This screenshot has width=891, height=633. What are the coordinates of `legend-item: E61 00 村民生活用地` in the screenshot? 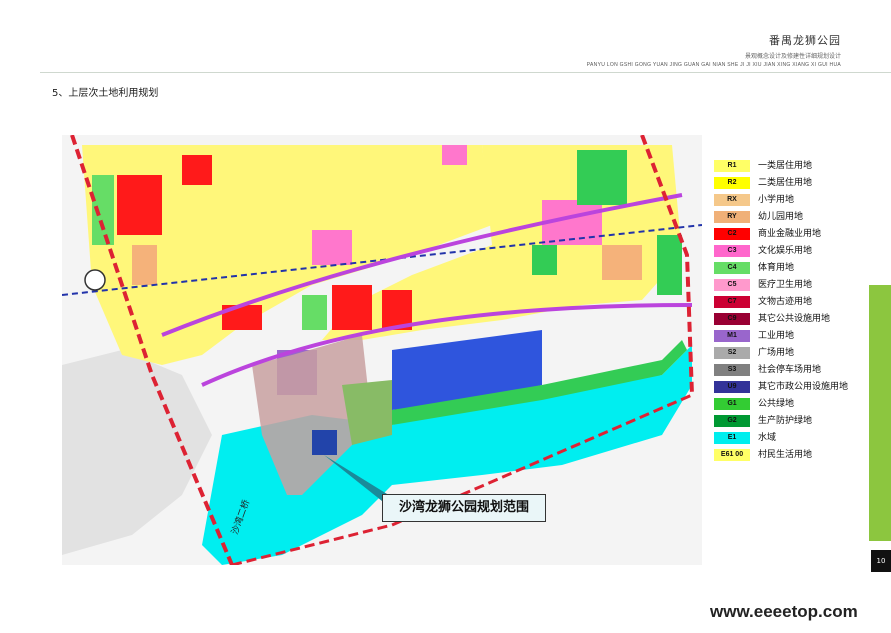 It's located at (794, 455).